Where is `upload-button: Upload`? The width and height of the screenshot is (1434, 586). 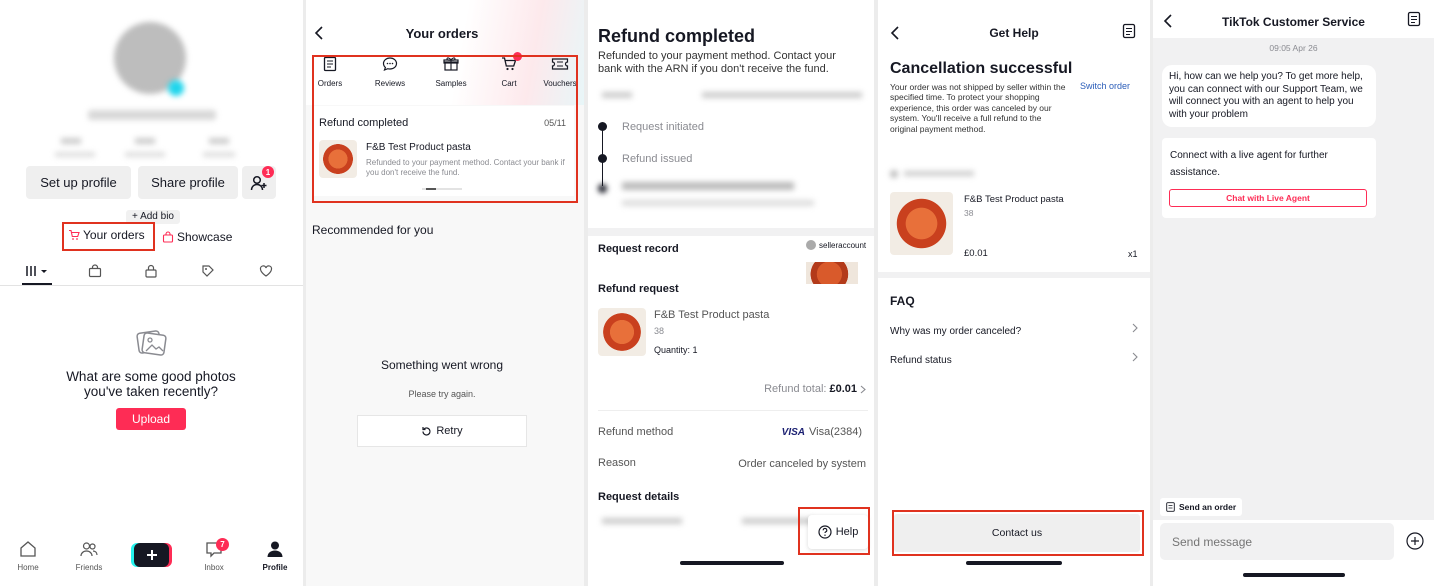 upload-button: Upload is located at coordinates (151, 419).